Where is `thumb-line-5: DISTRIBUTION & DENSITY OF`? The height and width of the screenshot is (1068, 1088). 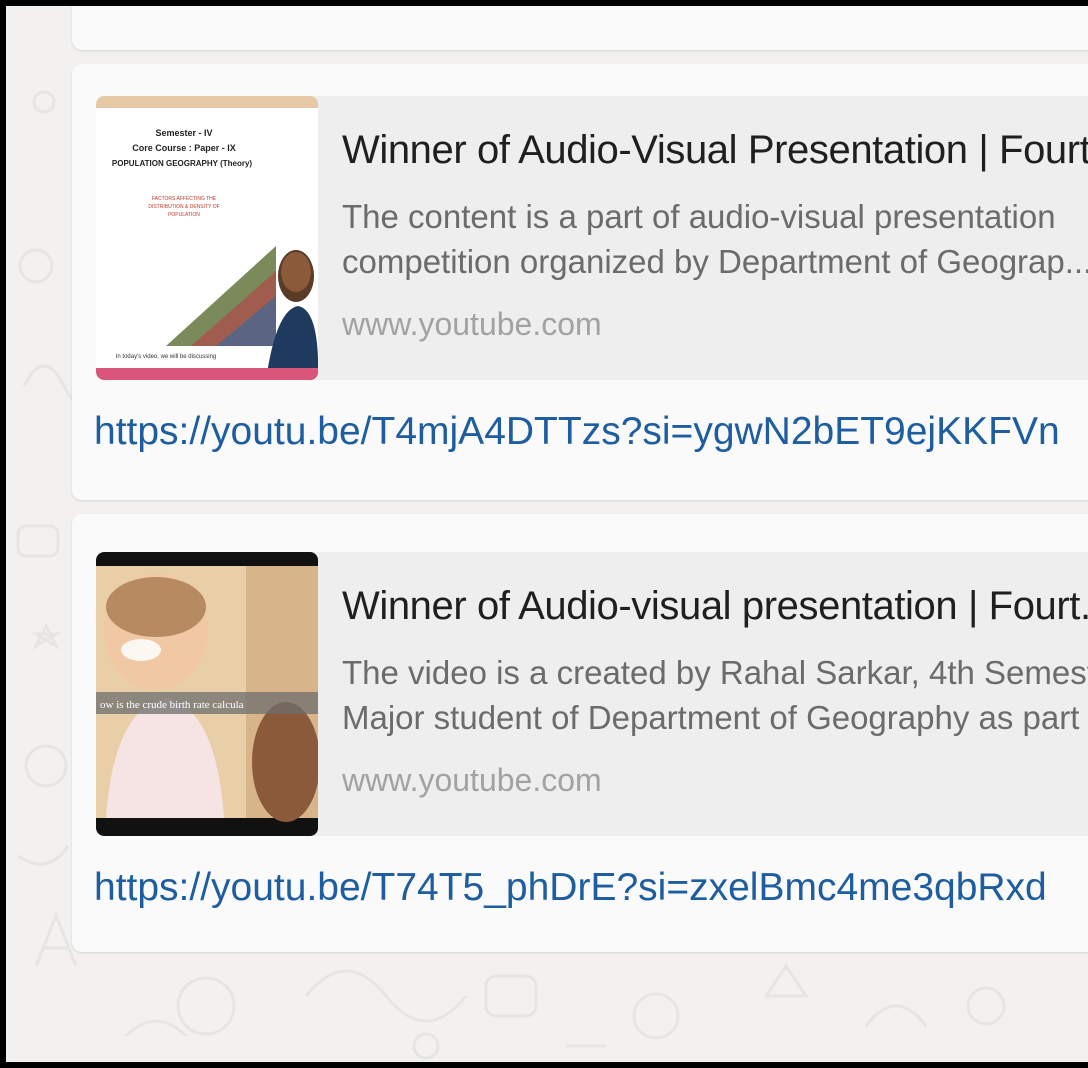 thumb-line-5: DISTRIBUTION & DENSITY OF is located at coordinates (183, 207).